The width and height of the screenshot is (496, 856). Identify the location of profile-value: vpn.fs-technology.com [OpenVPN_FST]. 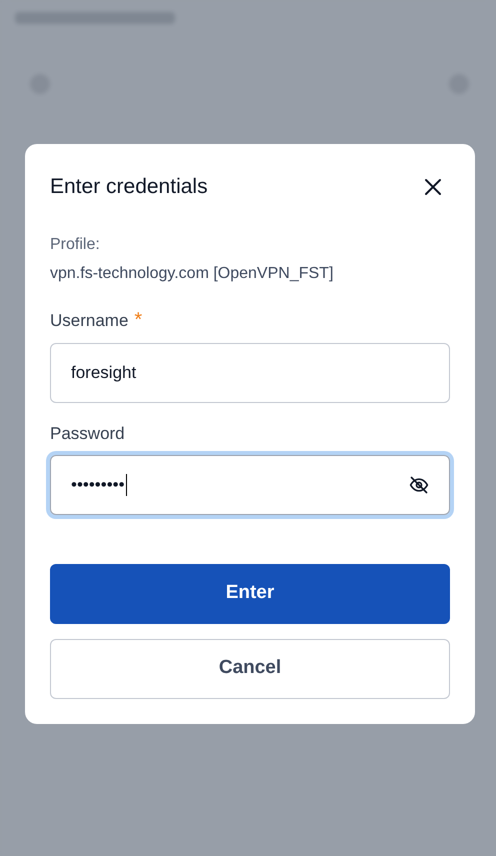
(192, 274).